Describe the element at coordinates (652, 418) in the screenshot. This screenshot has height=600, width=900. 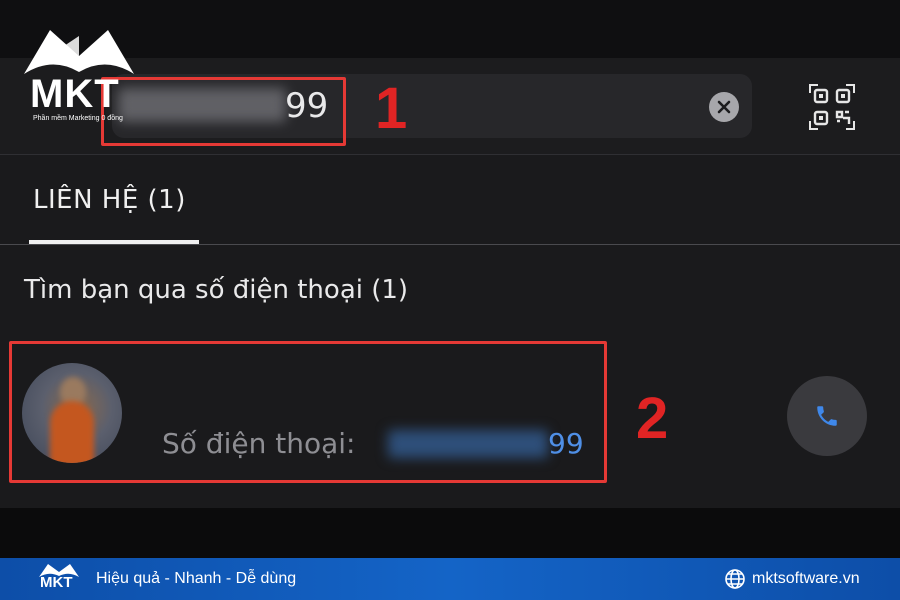
I see `annotation-step-2: 2` at that location.